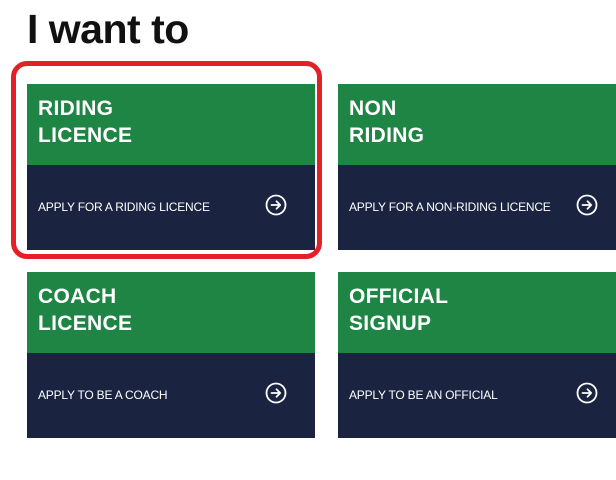  What do you see at coordinates (171, 312) in the screenshot?
I see `card-header: COACH LICENCE` at bounding box center [171, 312].